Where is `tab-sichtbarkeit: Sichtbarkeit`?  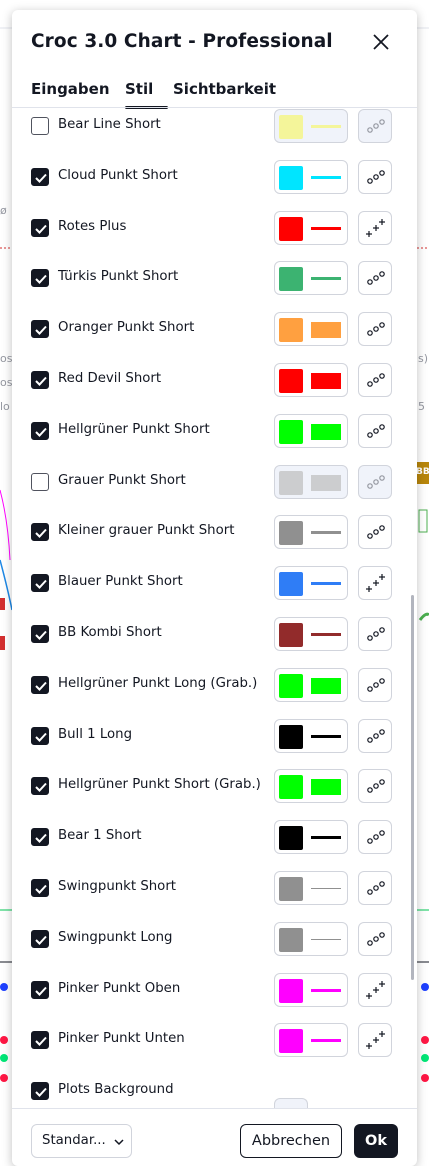 tab-sichtbarkeit: Sichtbarkeit is located at coordinates (224, 89).